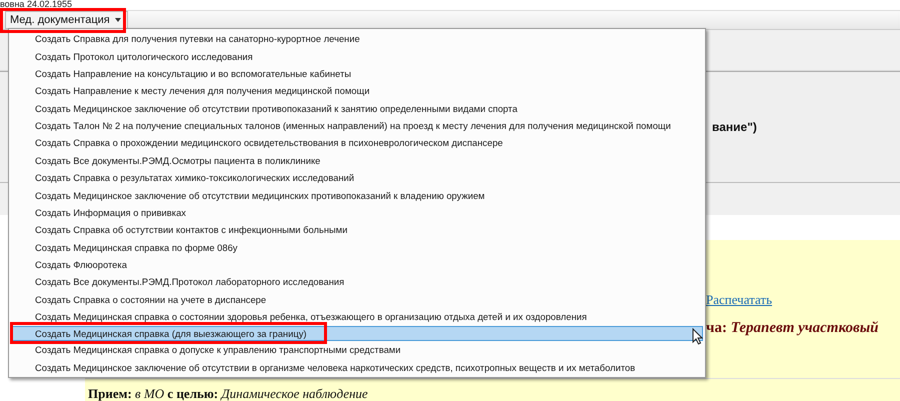 The width and height of the screenshot is (900, 401). What do you see at coordinates (357, 195) in the screenshot?
I see `menu-item: Создать Медицинское заключение об отсутствии медицинских противопоказаний к владению оружием` at bounding box center [357, 195].